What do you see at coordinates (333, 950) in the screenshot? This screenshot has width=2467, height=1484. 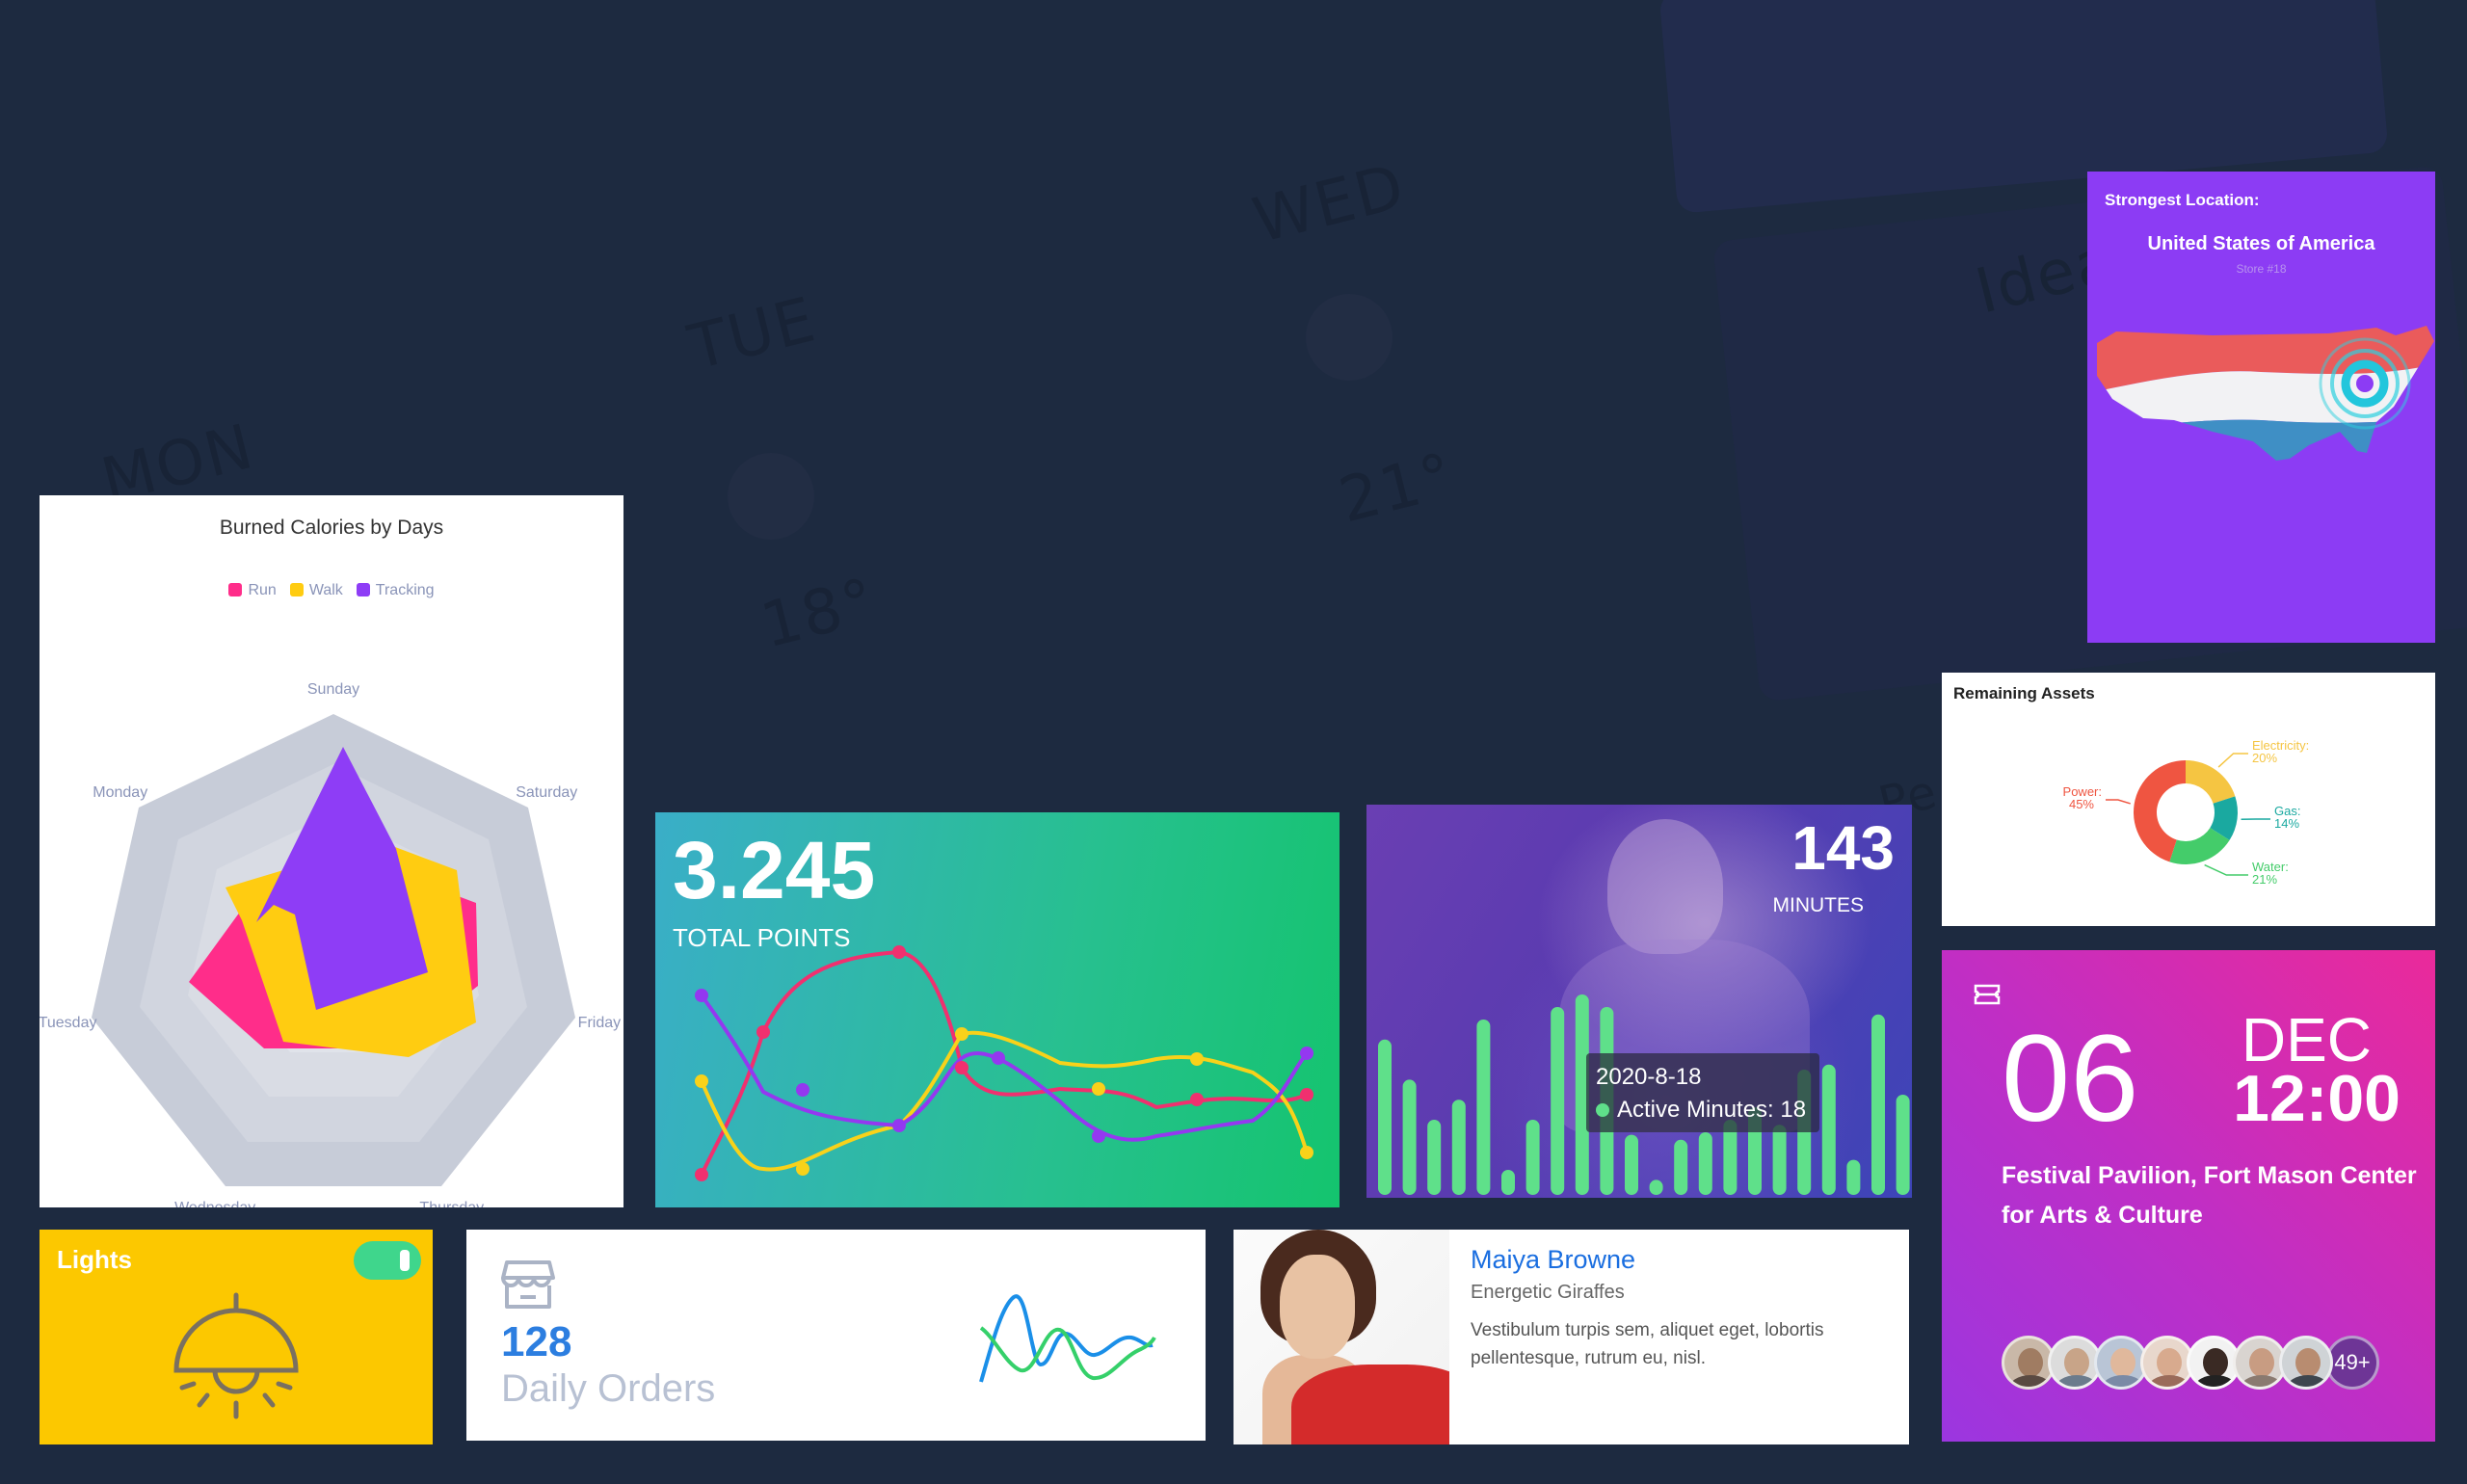 I see `radar-chart` at bounding box center [333, 950].